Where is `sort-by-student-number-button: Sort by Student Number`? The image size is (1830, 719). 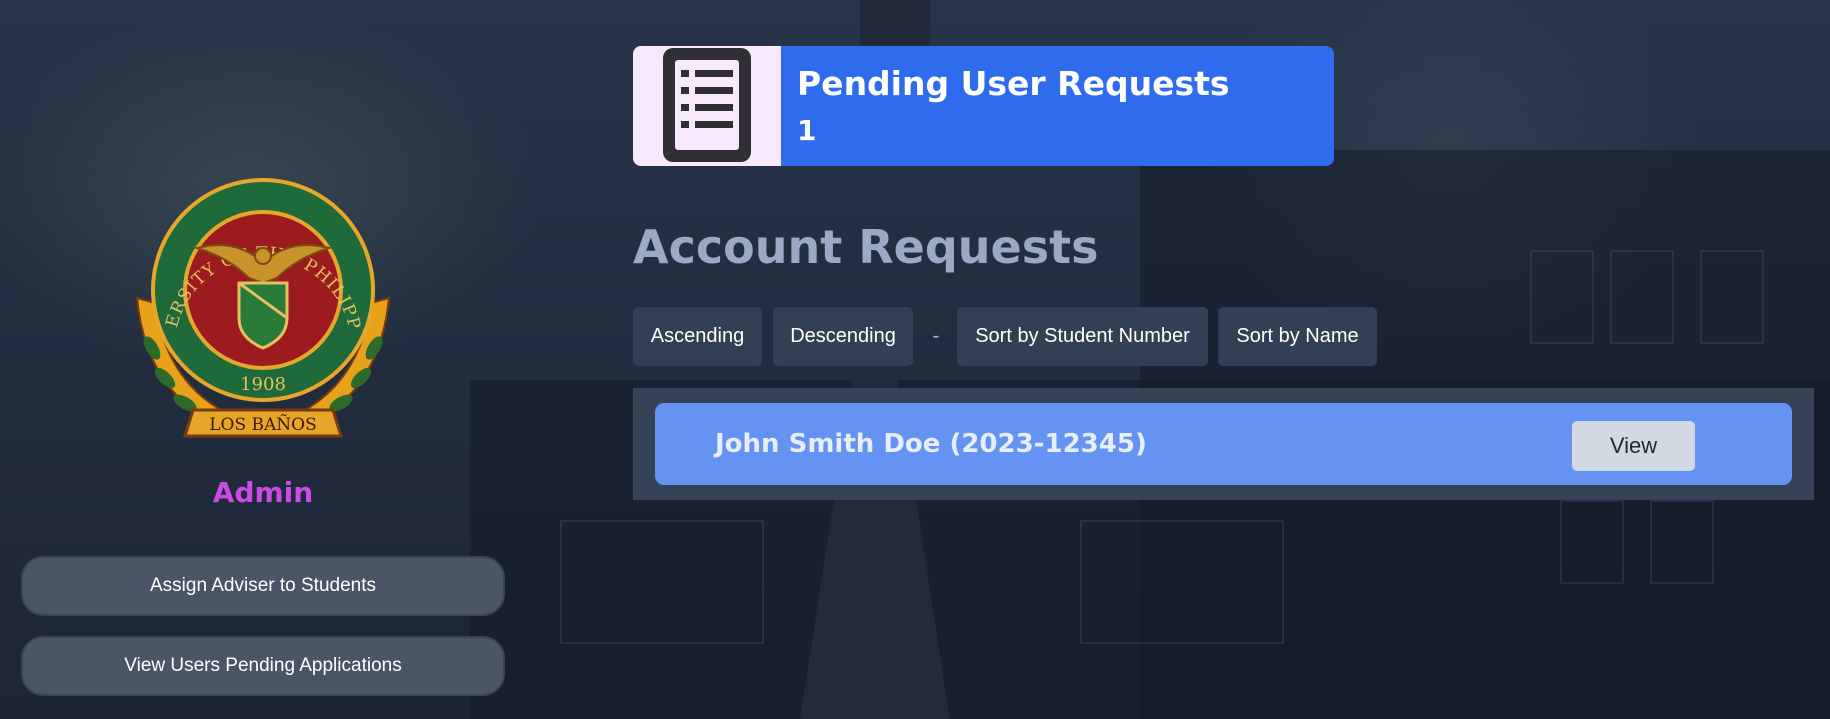 sort-by-student-number-button: Sort by Student Number is located at coordinates (1082, 336).